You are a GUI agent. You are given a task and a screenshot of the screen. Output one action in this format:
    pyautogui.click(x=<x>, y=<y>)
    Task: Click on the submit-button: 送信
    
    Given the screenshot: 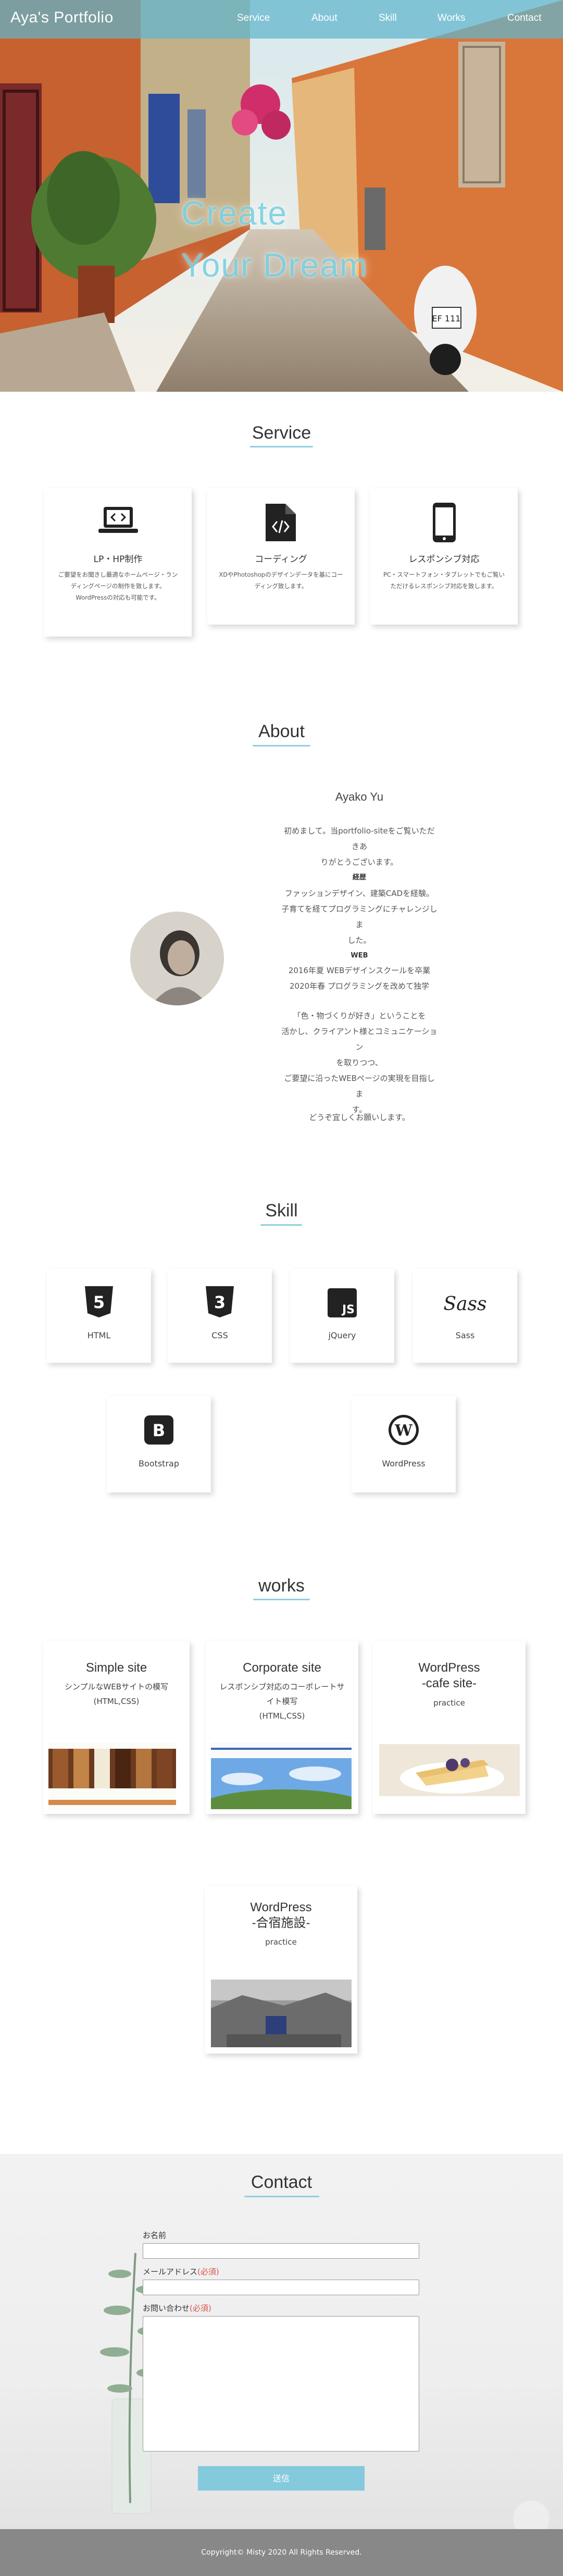 What is the action you would take?
    pyautogui.click(x=281, y=2478)
    